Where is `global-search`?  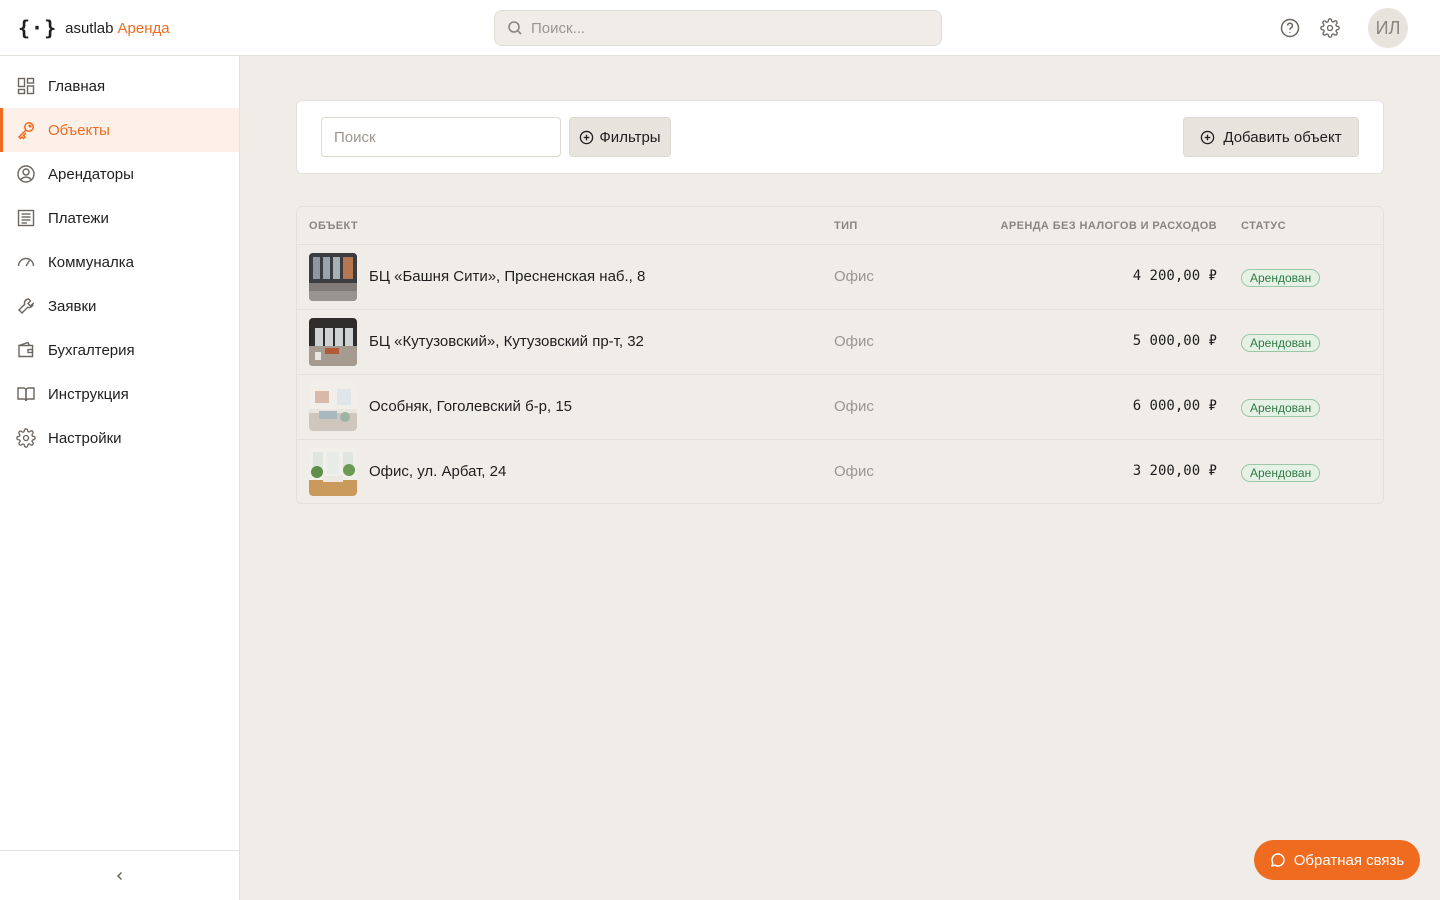 global-search is located at coordinates (718, 28).